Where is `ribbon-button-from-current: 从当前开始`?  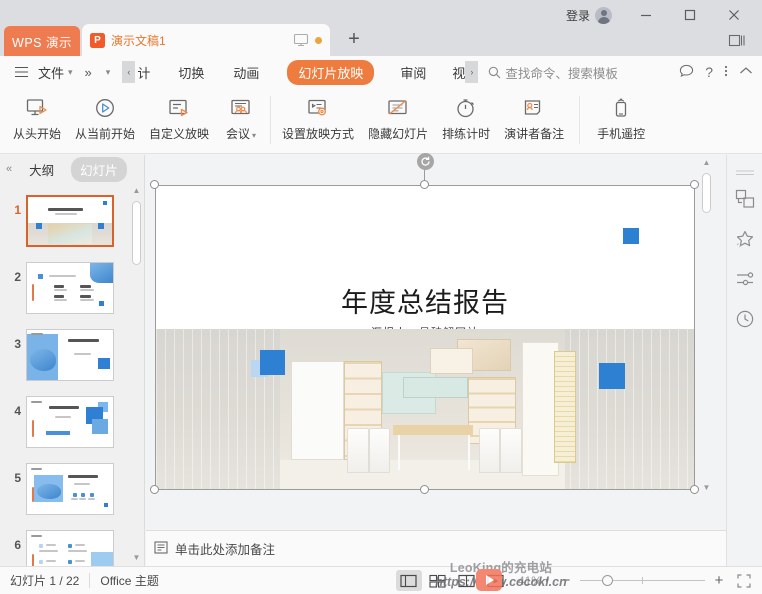 ribbon-button-from-current: 从当前开始 is located at coordinates (105, 118).